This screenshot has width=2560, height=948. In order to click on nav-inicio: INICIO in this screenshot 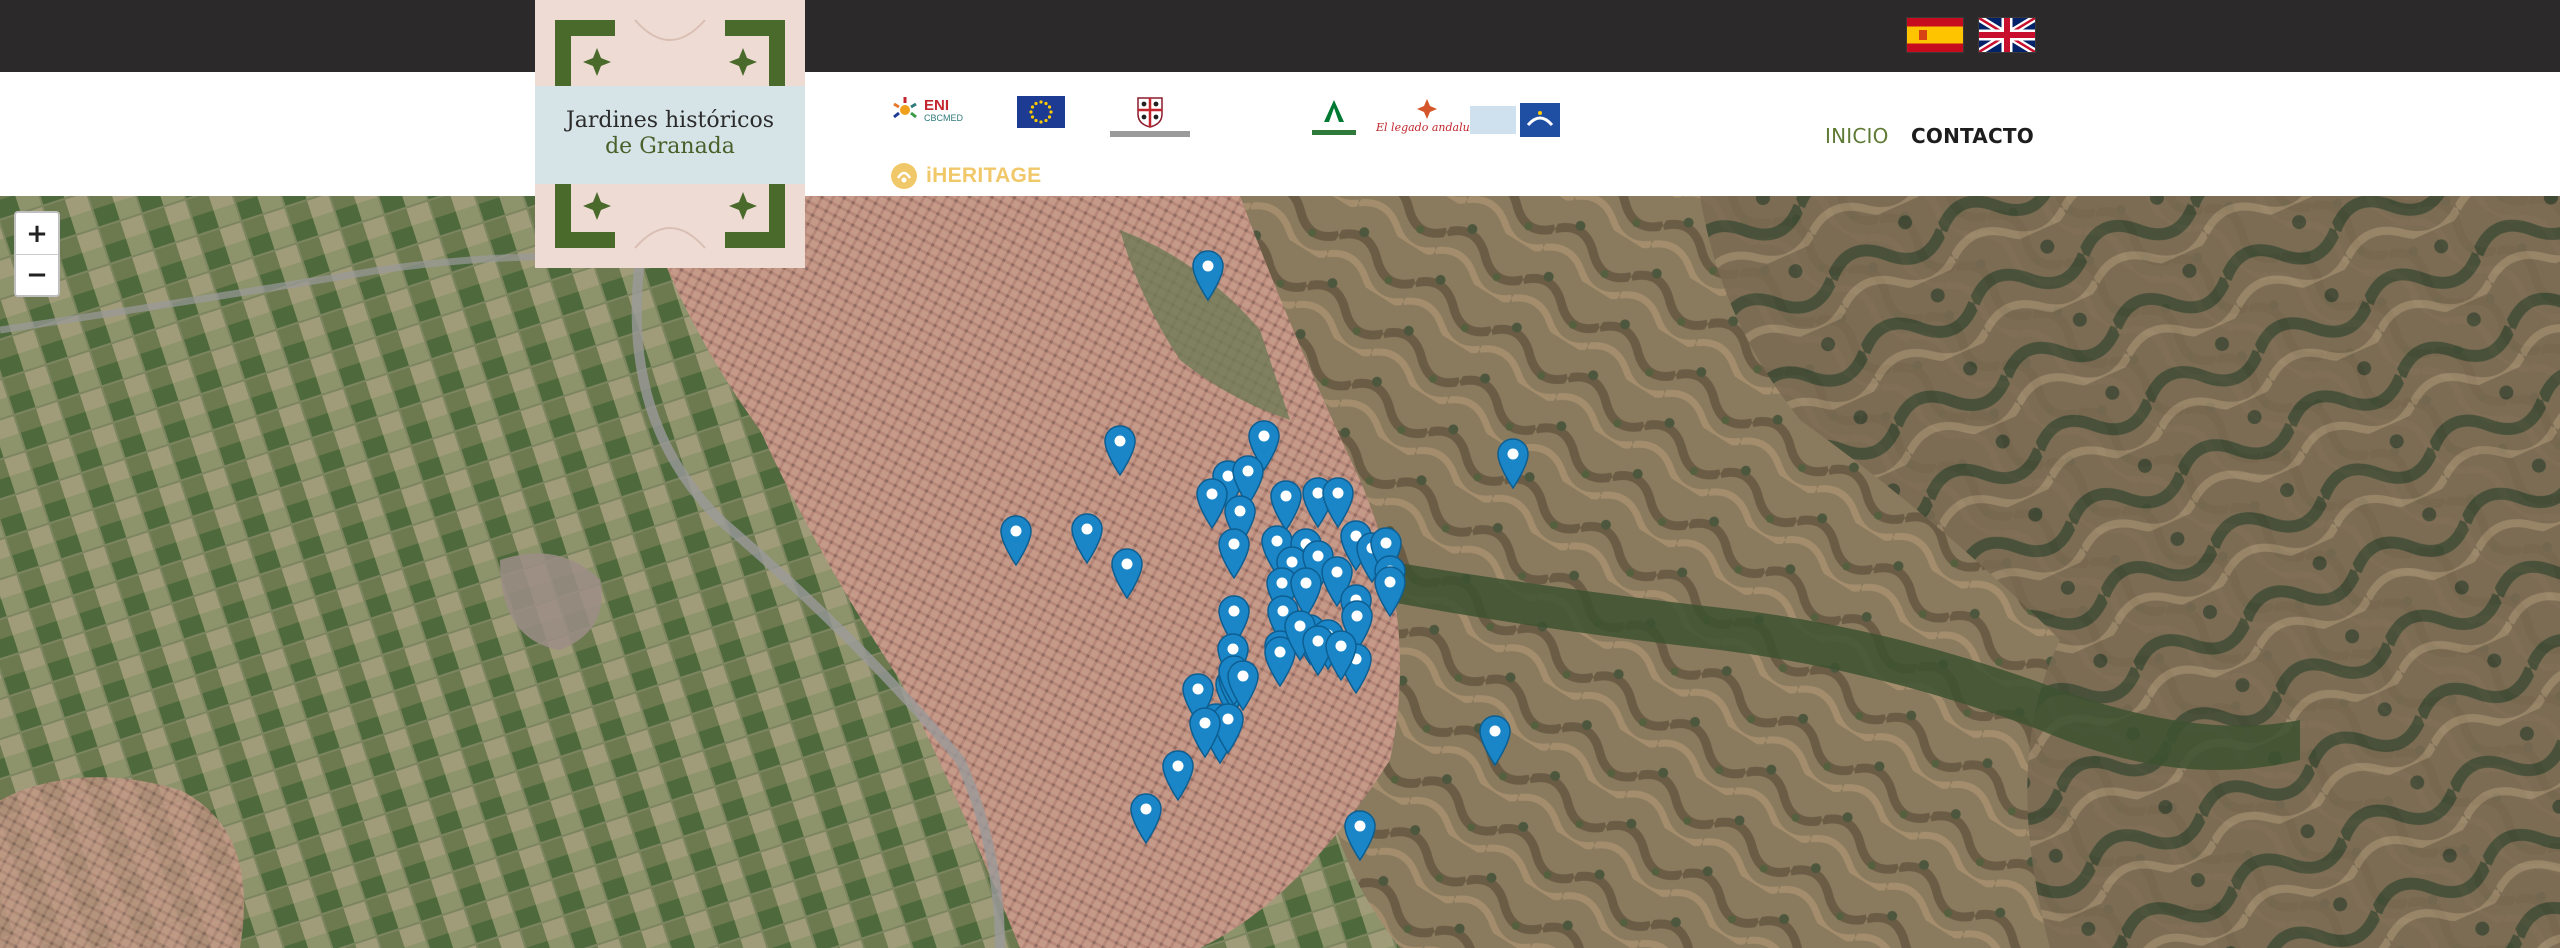, I will do `click(1857, 136)`.